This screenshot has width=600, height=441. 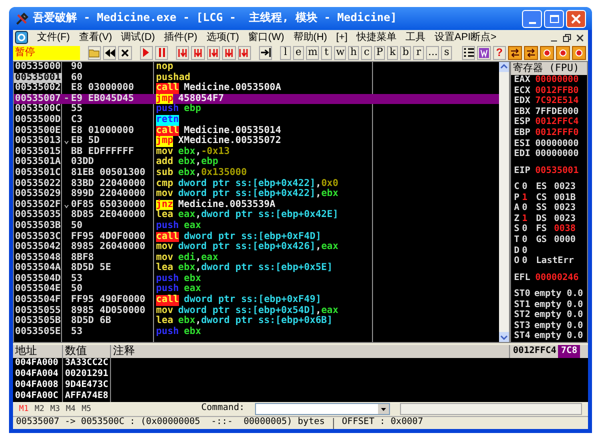 I want to click on toolbar-button: r, so click(x=418, y=53).